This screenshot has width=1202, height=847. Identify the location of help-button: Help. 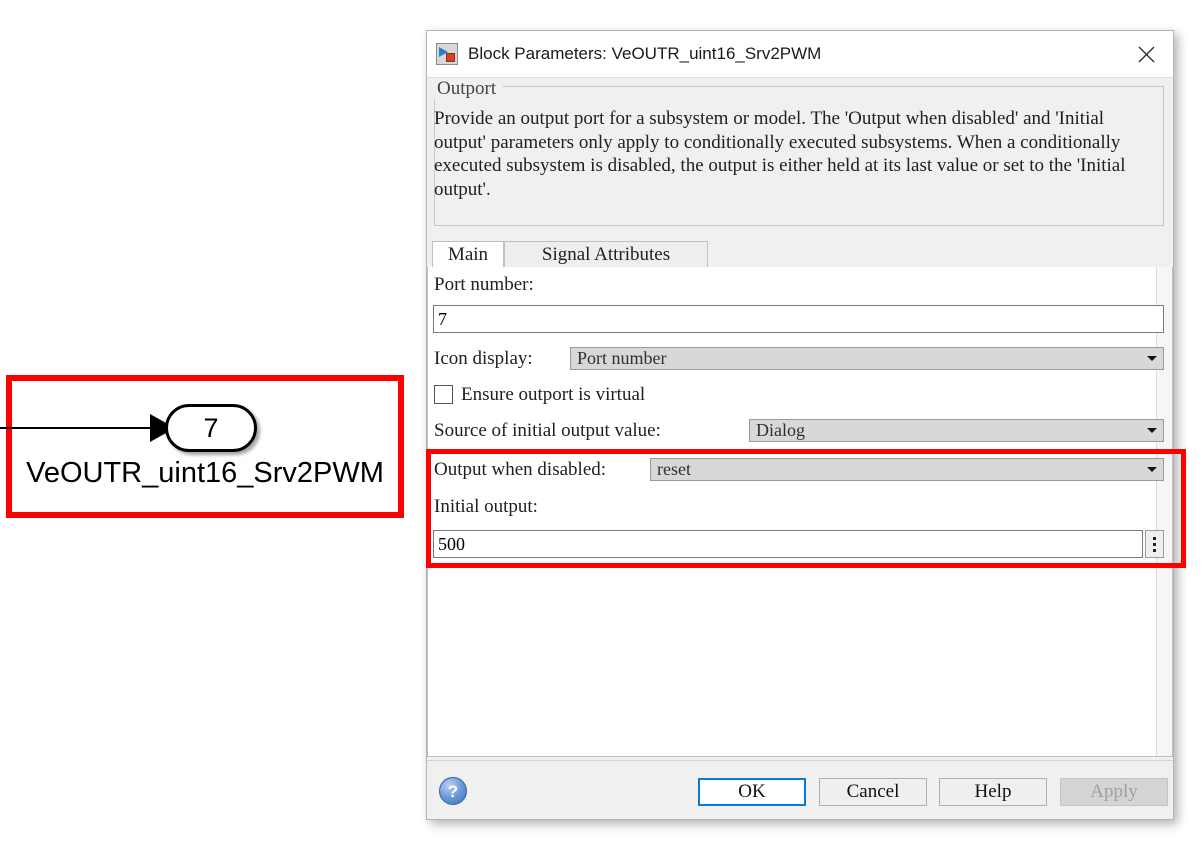
(993, 792).